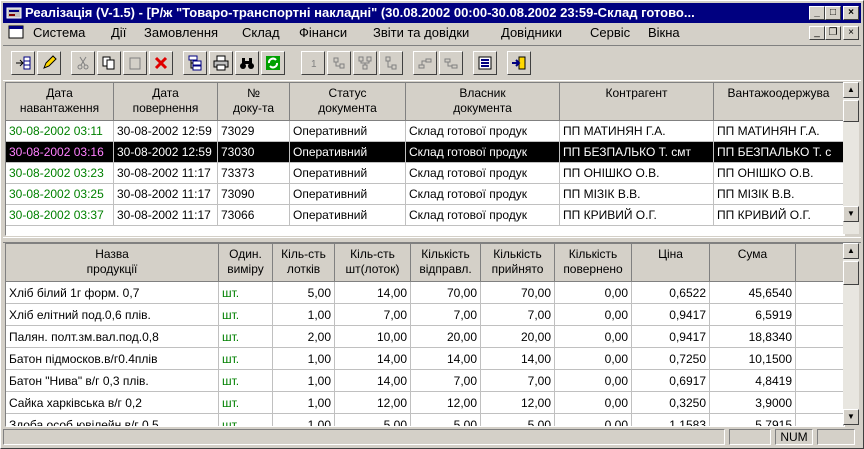  I want to click on cell-sent: 20,00, so click(446, 337).